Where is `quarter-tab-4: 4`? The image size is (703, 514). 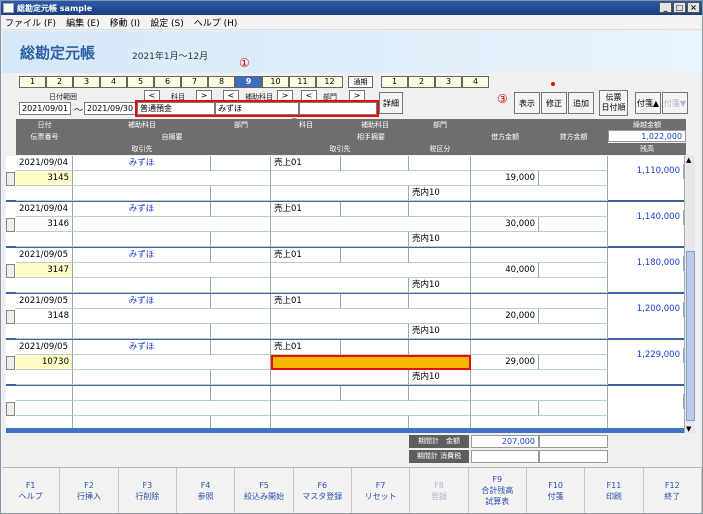
quarter-tab-4: 4 is located at coordinates (475, 82).